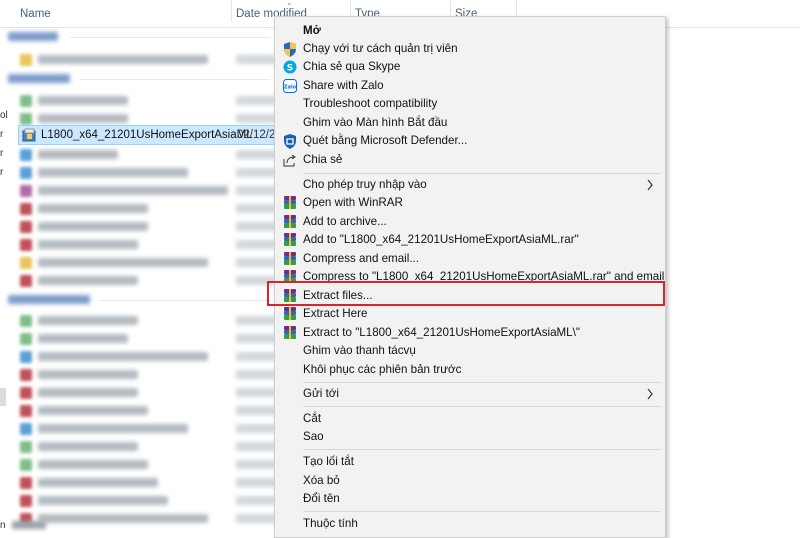  I want to click on menu-item-label: Chạy với tư cách quản trị viên, so click(380, 48).